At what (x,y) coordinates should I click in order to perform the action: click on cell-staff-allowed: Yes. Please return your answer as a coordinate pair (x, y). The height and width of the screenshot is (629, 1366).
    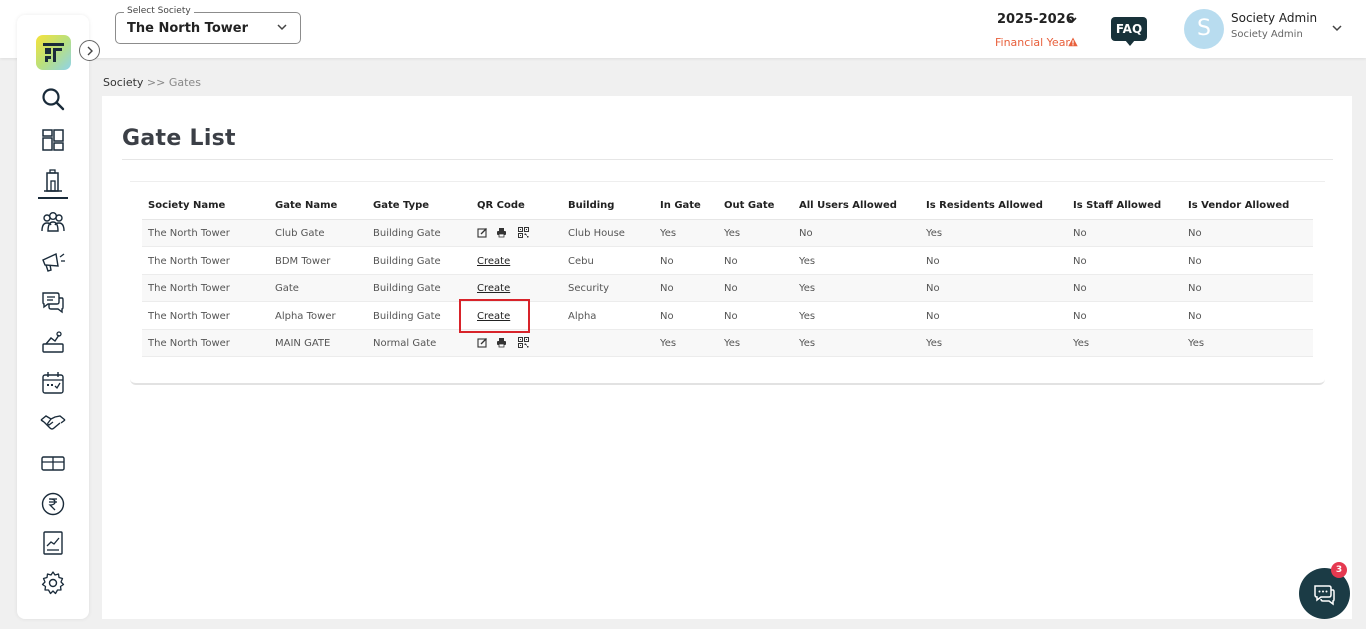
    Looking at the image, I should click on (1081, 343).